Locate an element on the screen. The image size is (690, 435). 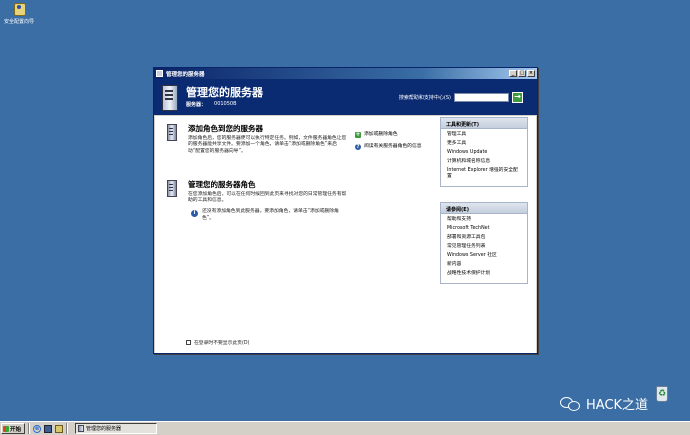
explorer-icon is located at coordinates (59, 428).